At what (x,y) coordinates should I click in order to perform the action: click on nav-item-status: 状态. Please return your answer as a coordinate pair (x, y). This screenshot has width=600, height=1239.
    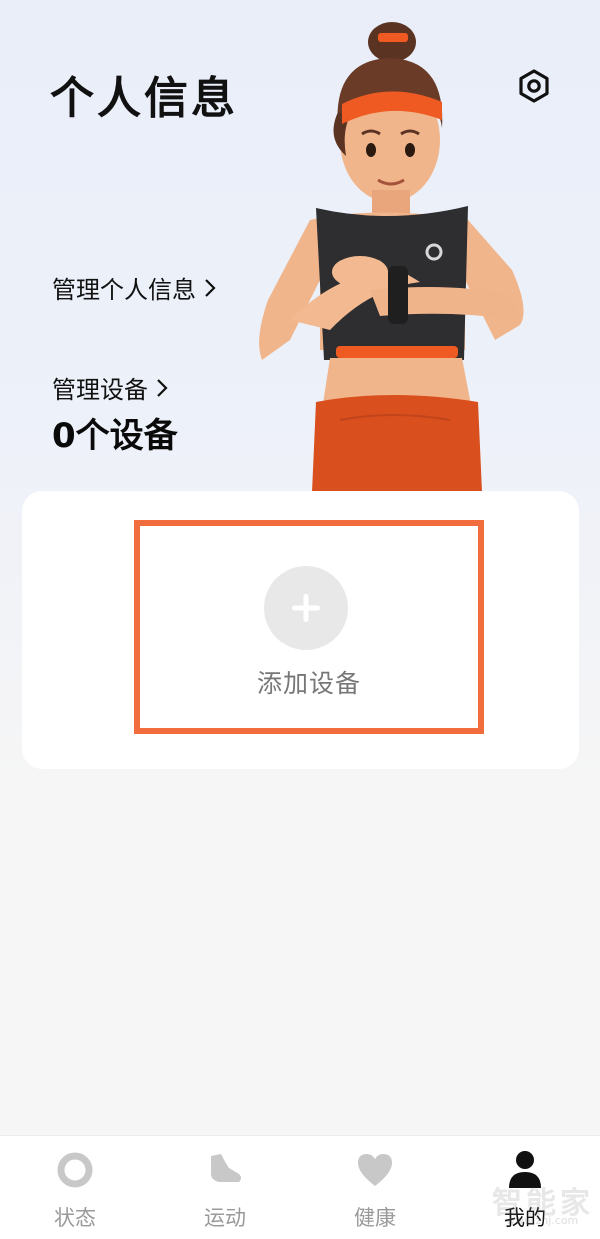
    Looking at the image, I should click on (75, 1187).